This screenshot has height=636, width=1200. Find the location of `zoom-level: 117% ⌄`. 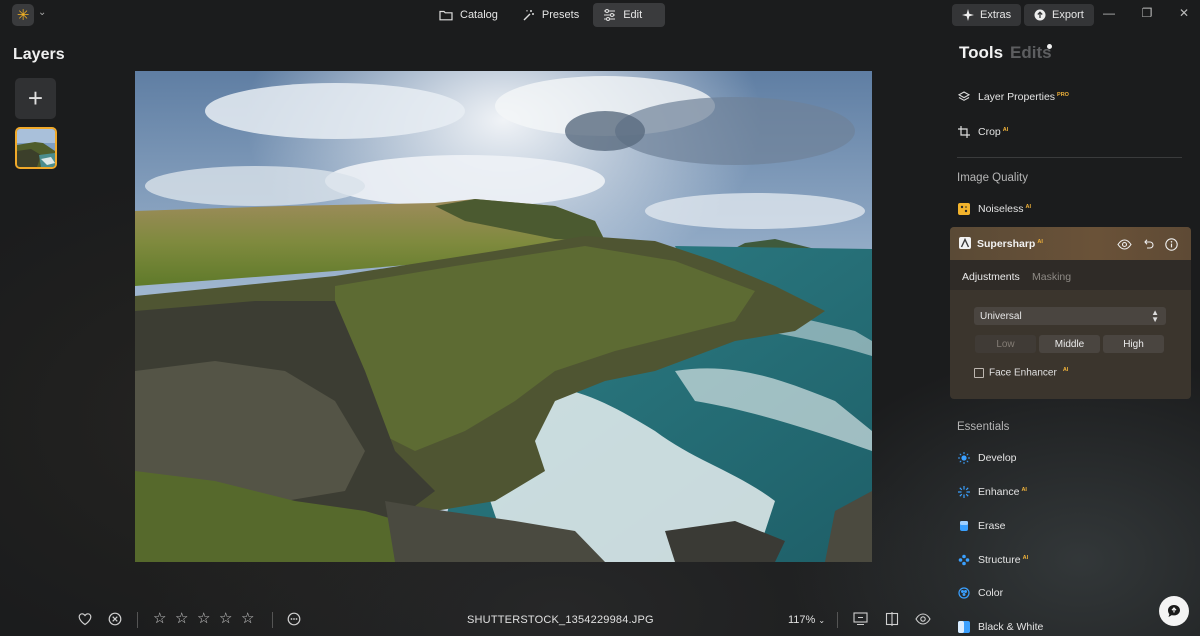

zoom-level: 117% ⌄ is located at coordinates (806, 620).